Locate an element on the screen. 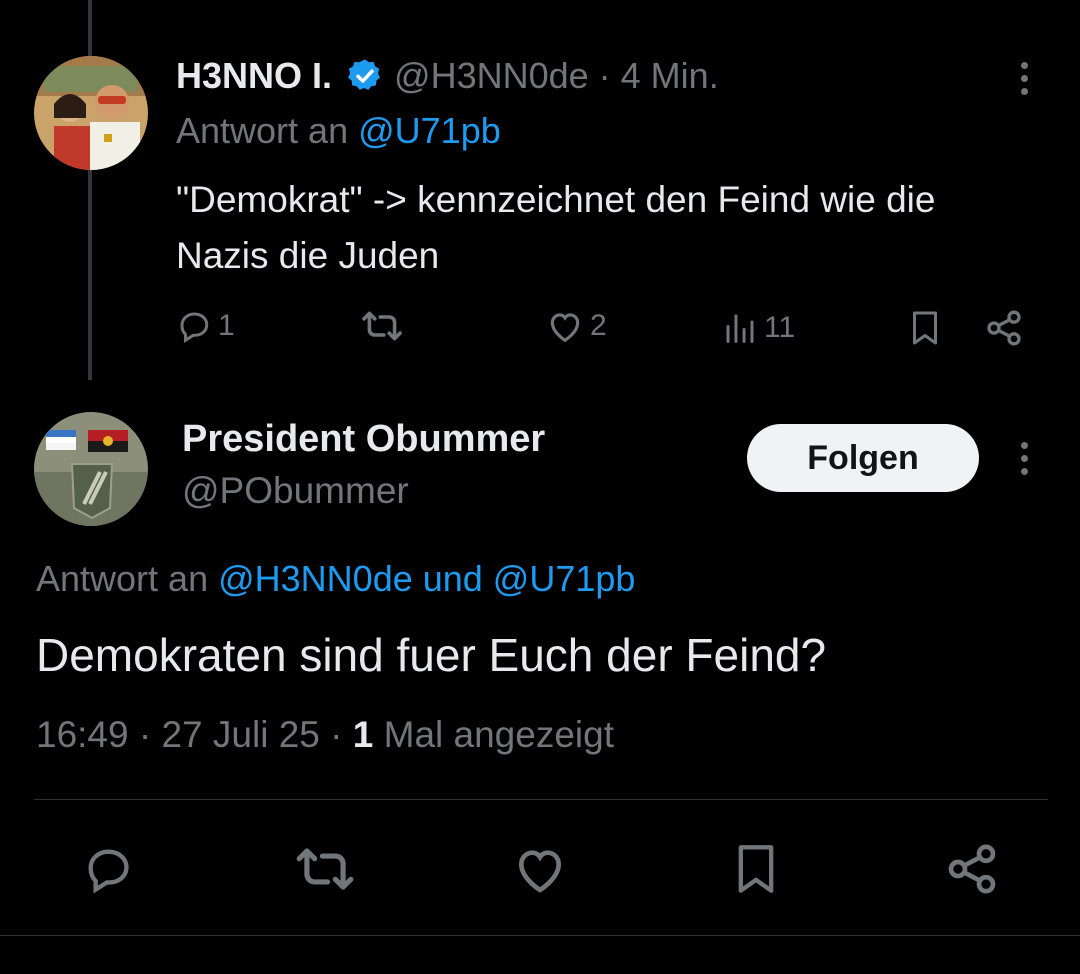 Image resolution: width=1080 pixels, height=974 pixels. tweet-header: H3NNO I. @H3NN0de · 4 Min. is located at coordinates (447, 76).